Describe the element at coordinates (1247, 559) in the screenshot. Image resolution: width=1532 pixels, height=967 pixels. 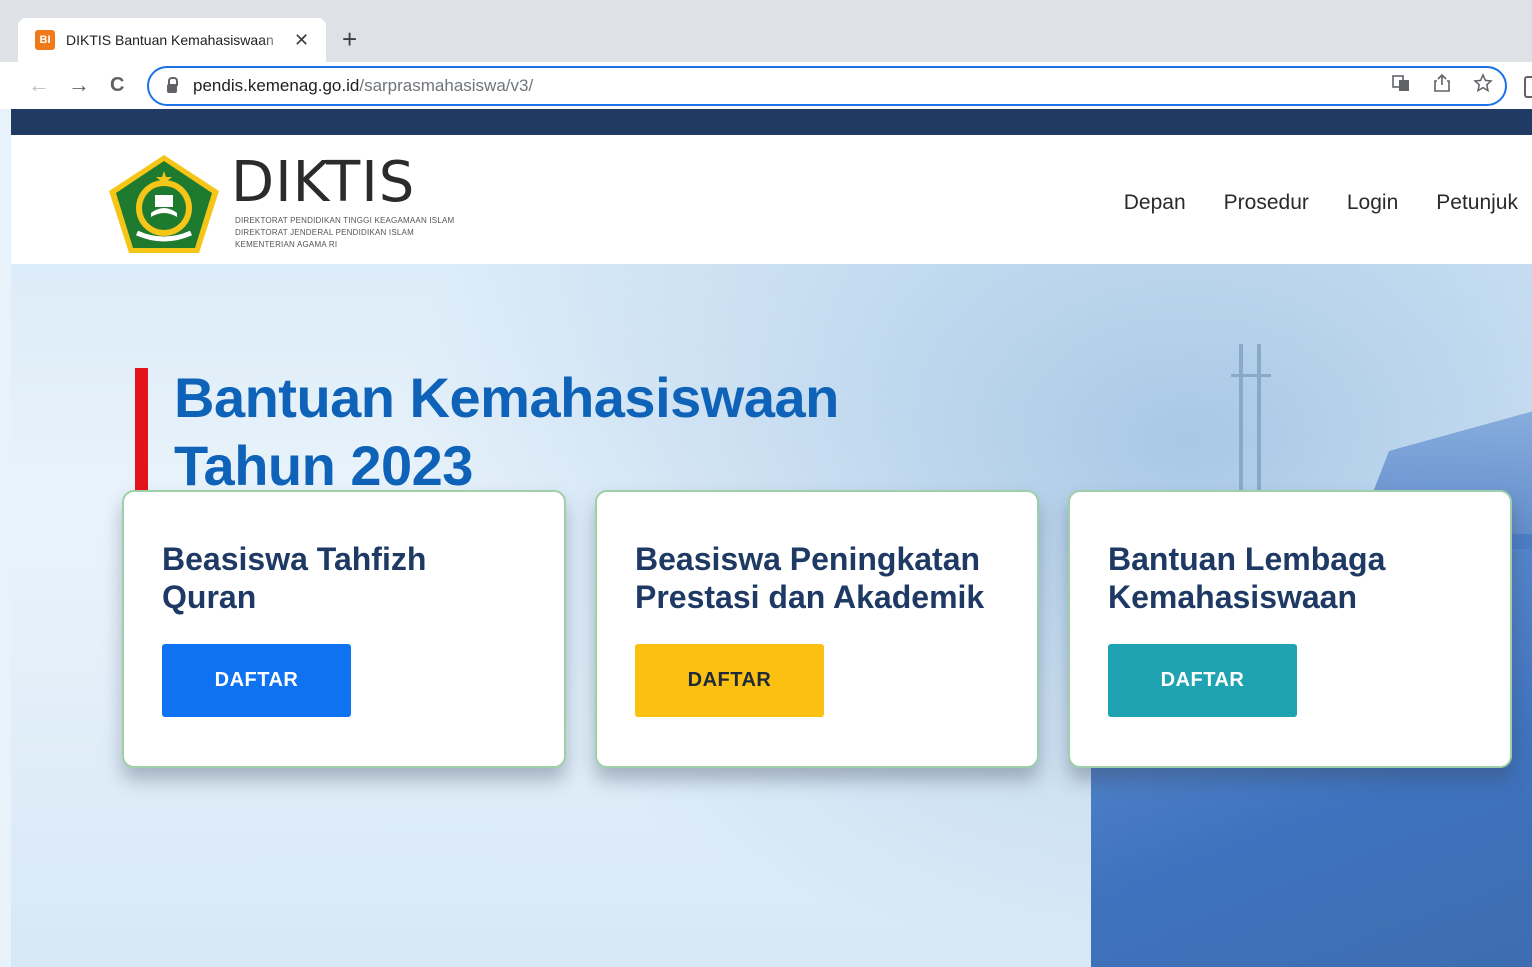
I see `card-title-line: Bantuan Lembaga` at that location.